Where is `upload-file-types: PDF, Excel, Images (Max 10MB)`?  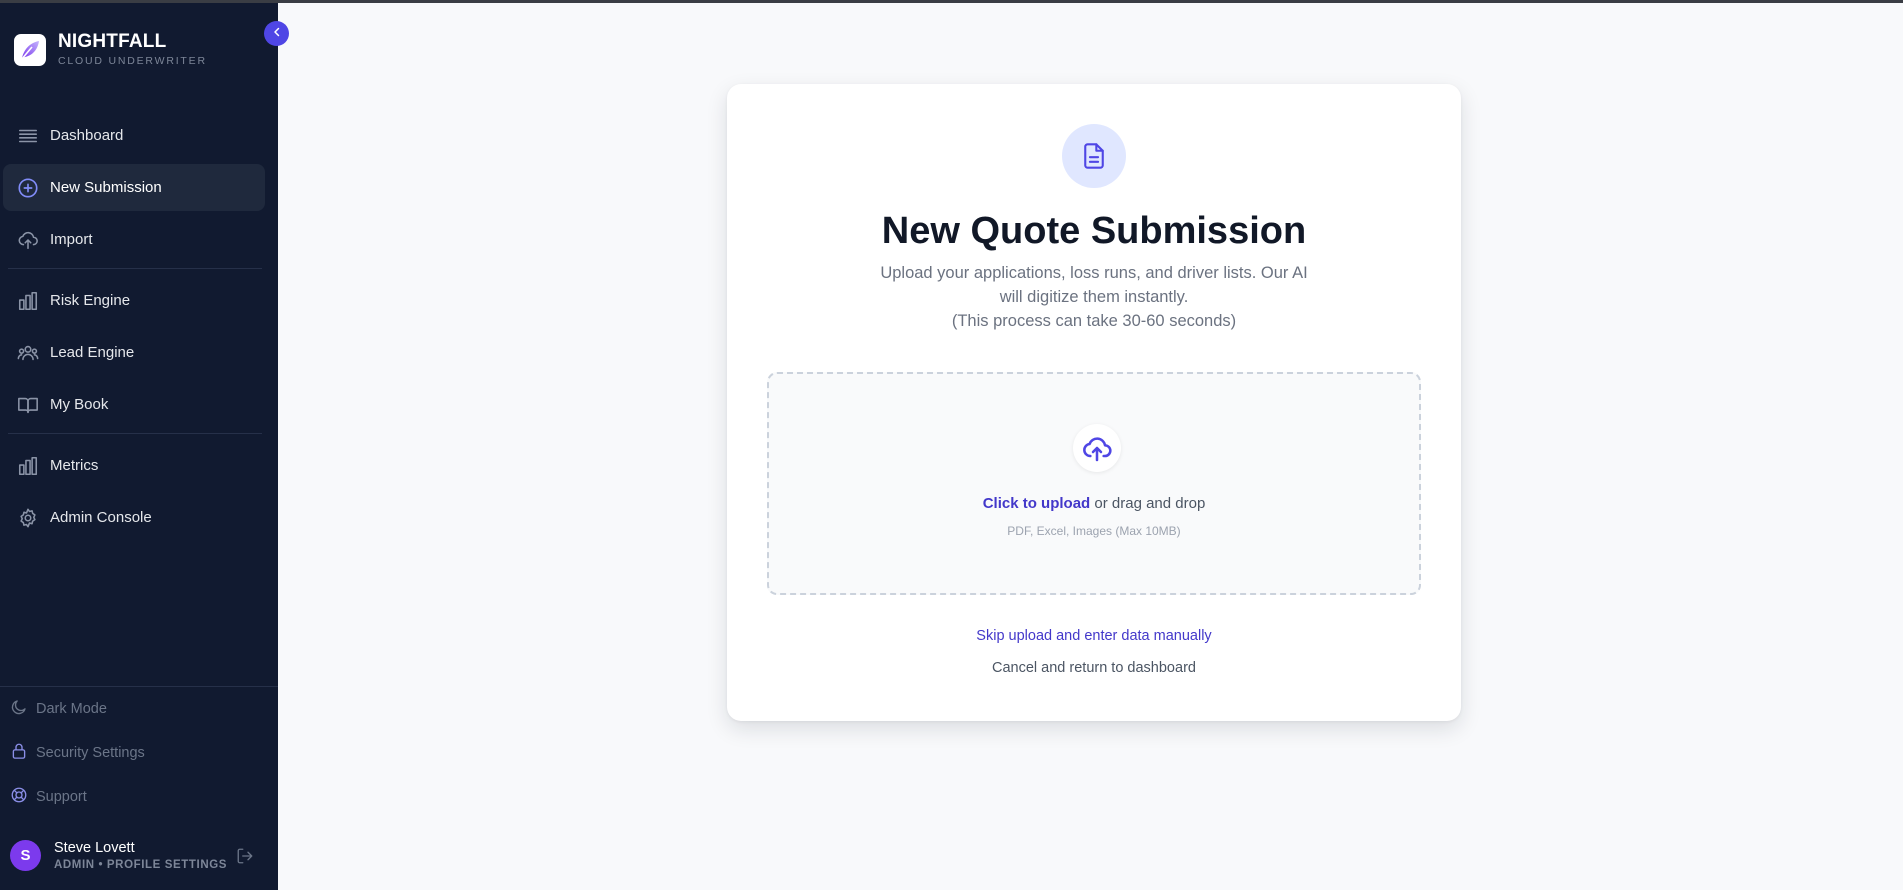 upload-file-types: PDF, Excel, Images (Max 10MB) is located at coordinates (1094, 531).